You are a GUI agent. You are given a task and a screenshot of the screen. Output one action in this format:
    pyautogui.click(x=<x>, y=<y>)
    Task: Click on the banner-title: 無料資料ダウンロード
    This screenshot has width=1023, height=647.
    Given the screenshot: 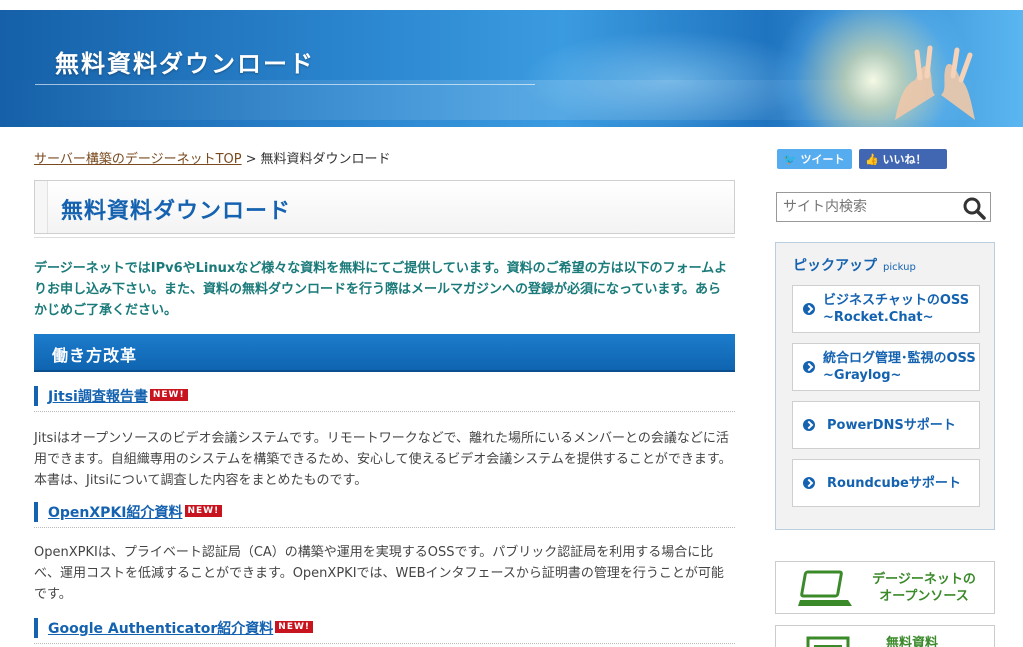 What is the action you would take?
    pyautogui.click(x=185, y=64)
    